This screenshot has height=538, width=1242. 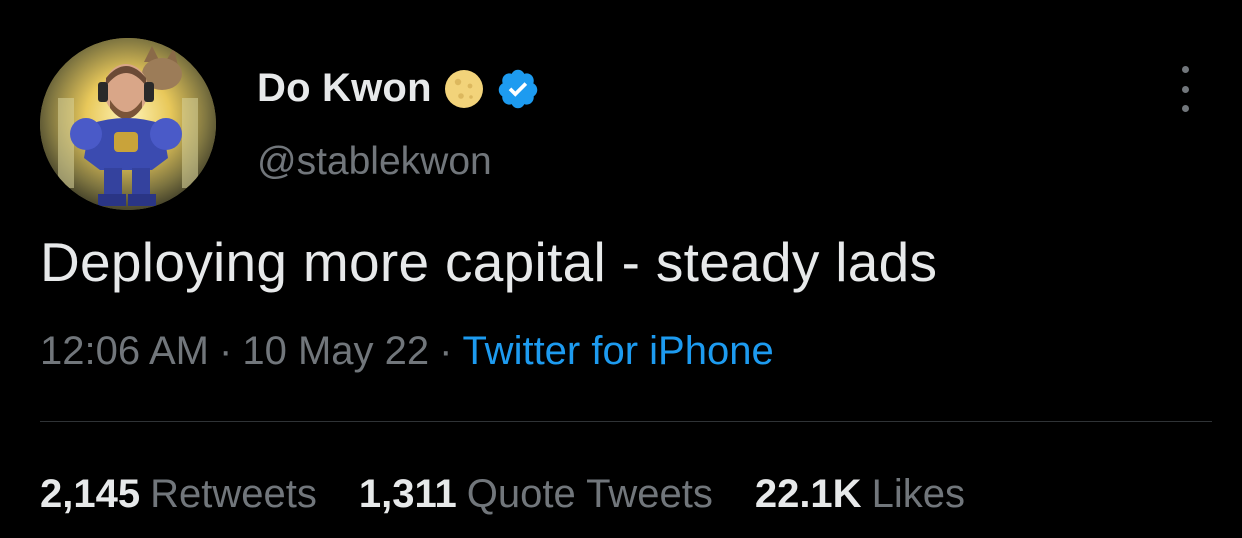 What do you see at coordinates (617, 351) in the screenshot?
I see `tweet-source-link: Twitter for iPhone` at bounding box center [617, 351].